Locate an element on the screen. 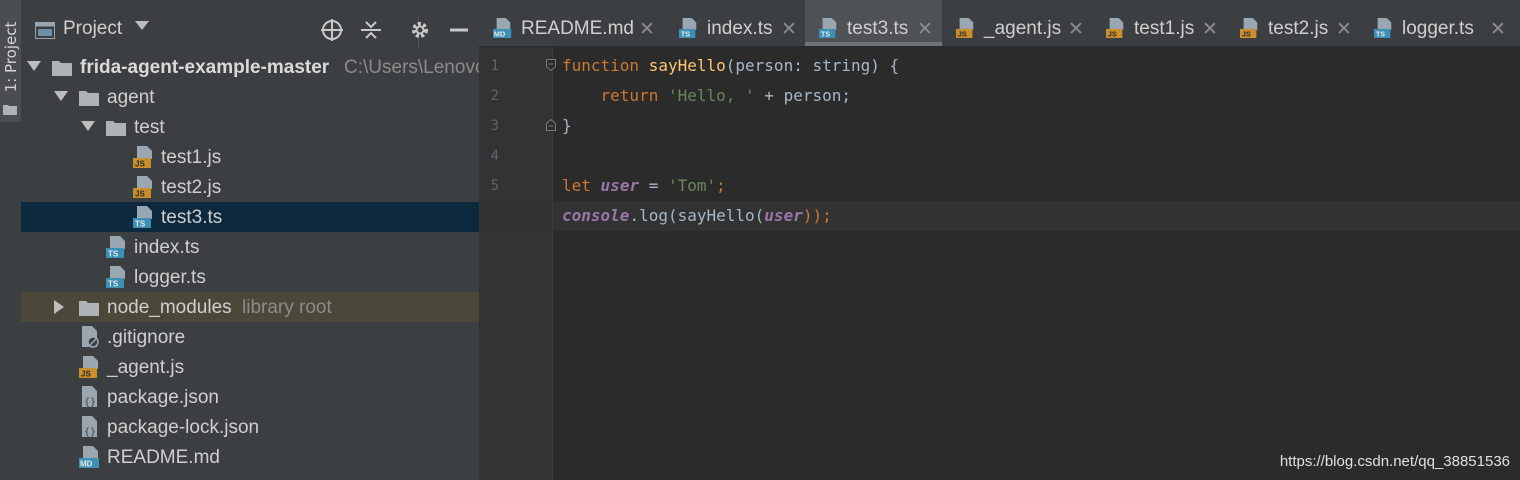  gear-icon is located at coordinates (420, 30).